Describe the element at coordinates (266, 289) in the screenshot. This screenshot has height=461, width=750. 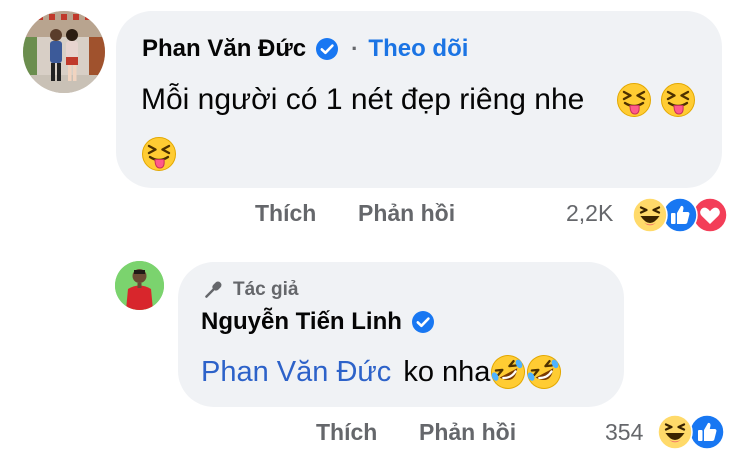
I see `author-tag: Tác giả` at that location.